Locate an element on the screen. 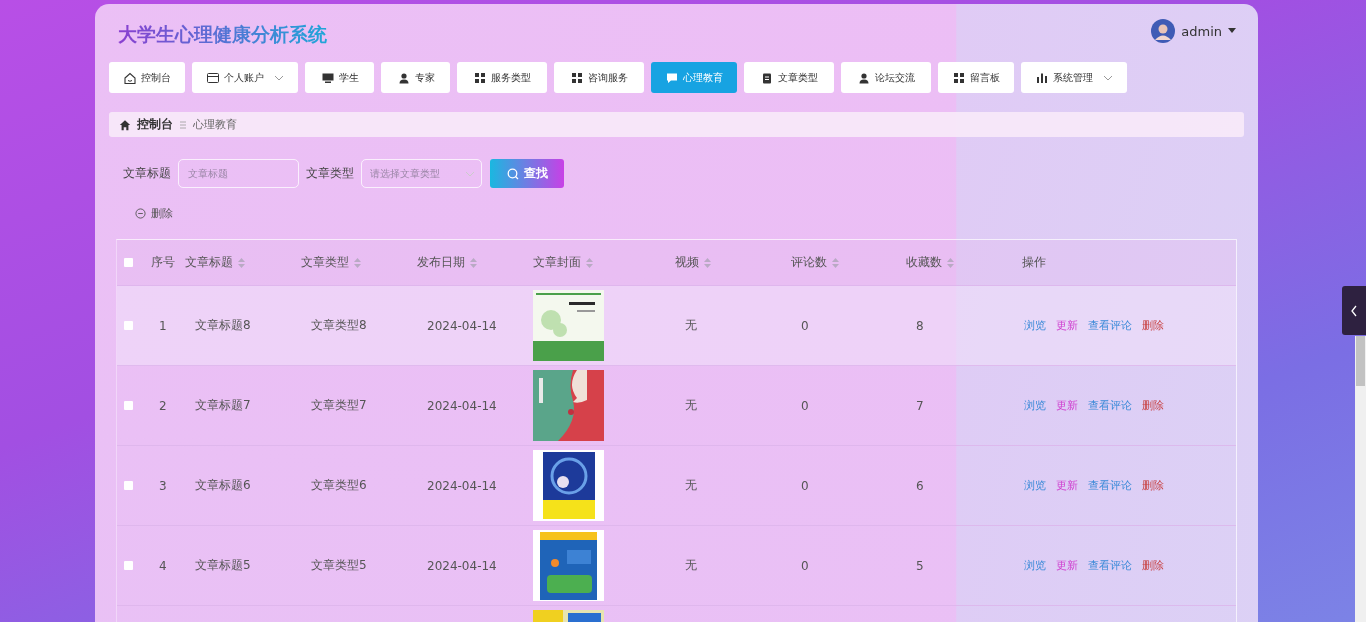 This screenshot has width=1366, height=622. table-row: 3 文章标题6 文章类型6 2024-04-14 无 0 6 浏览 更新 查看评论 删除 is located at coordinates (676, 486).